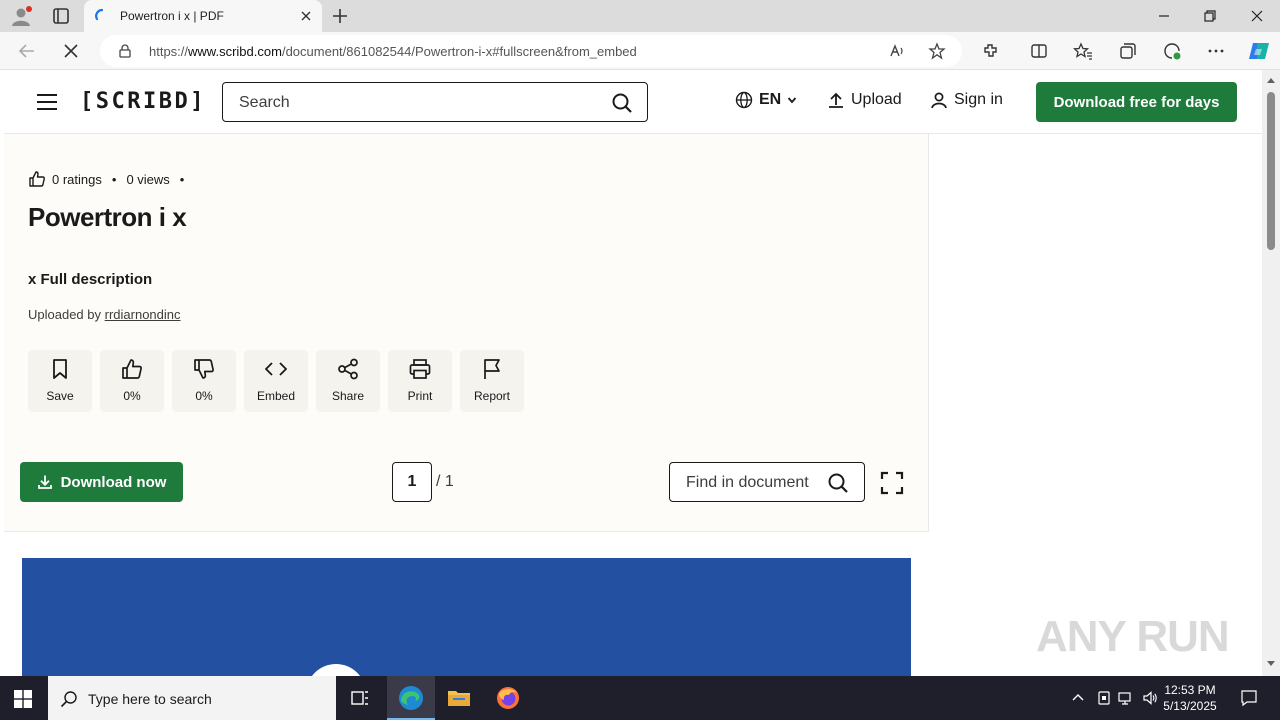  What do you see at coordinates (348, 381) in the screenshot?
I see `share-button: Share` at bounding box center [348, 381].